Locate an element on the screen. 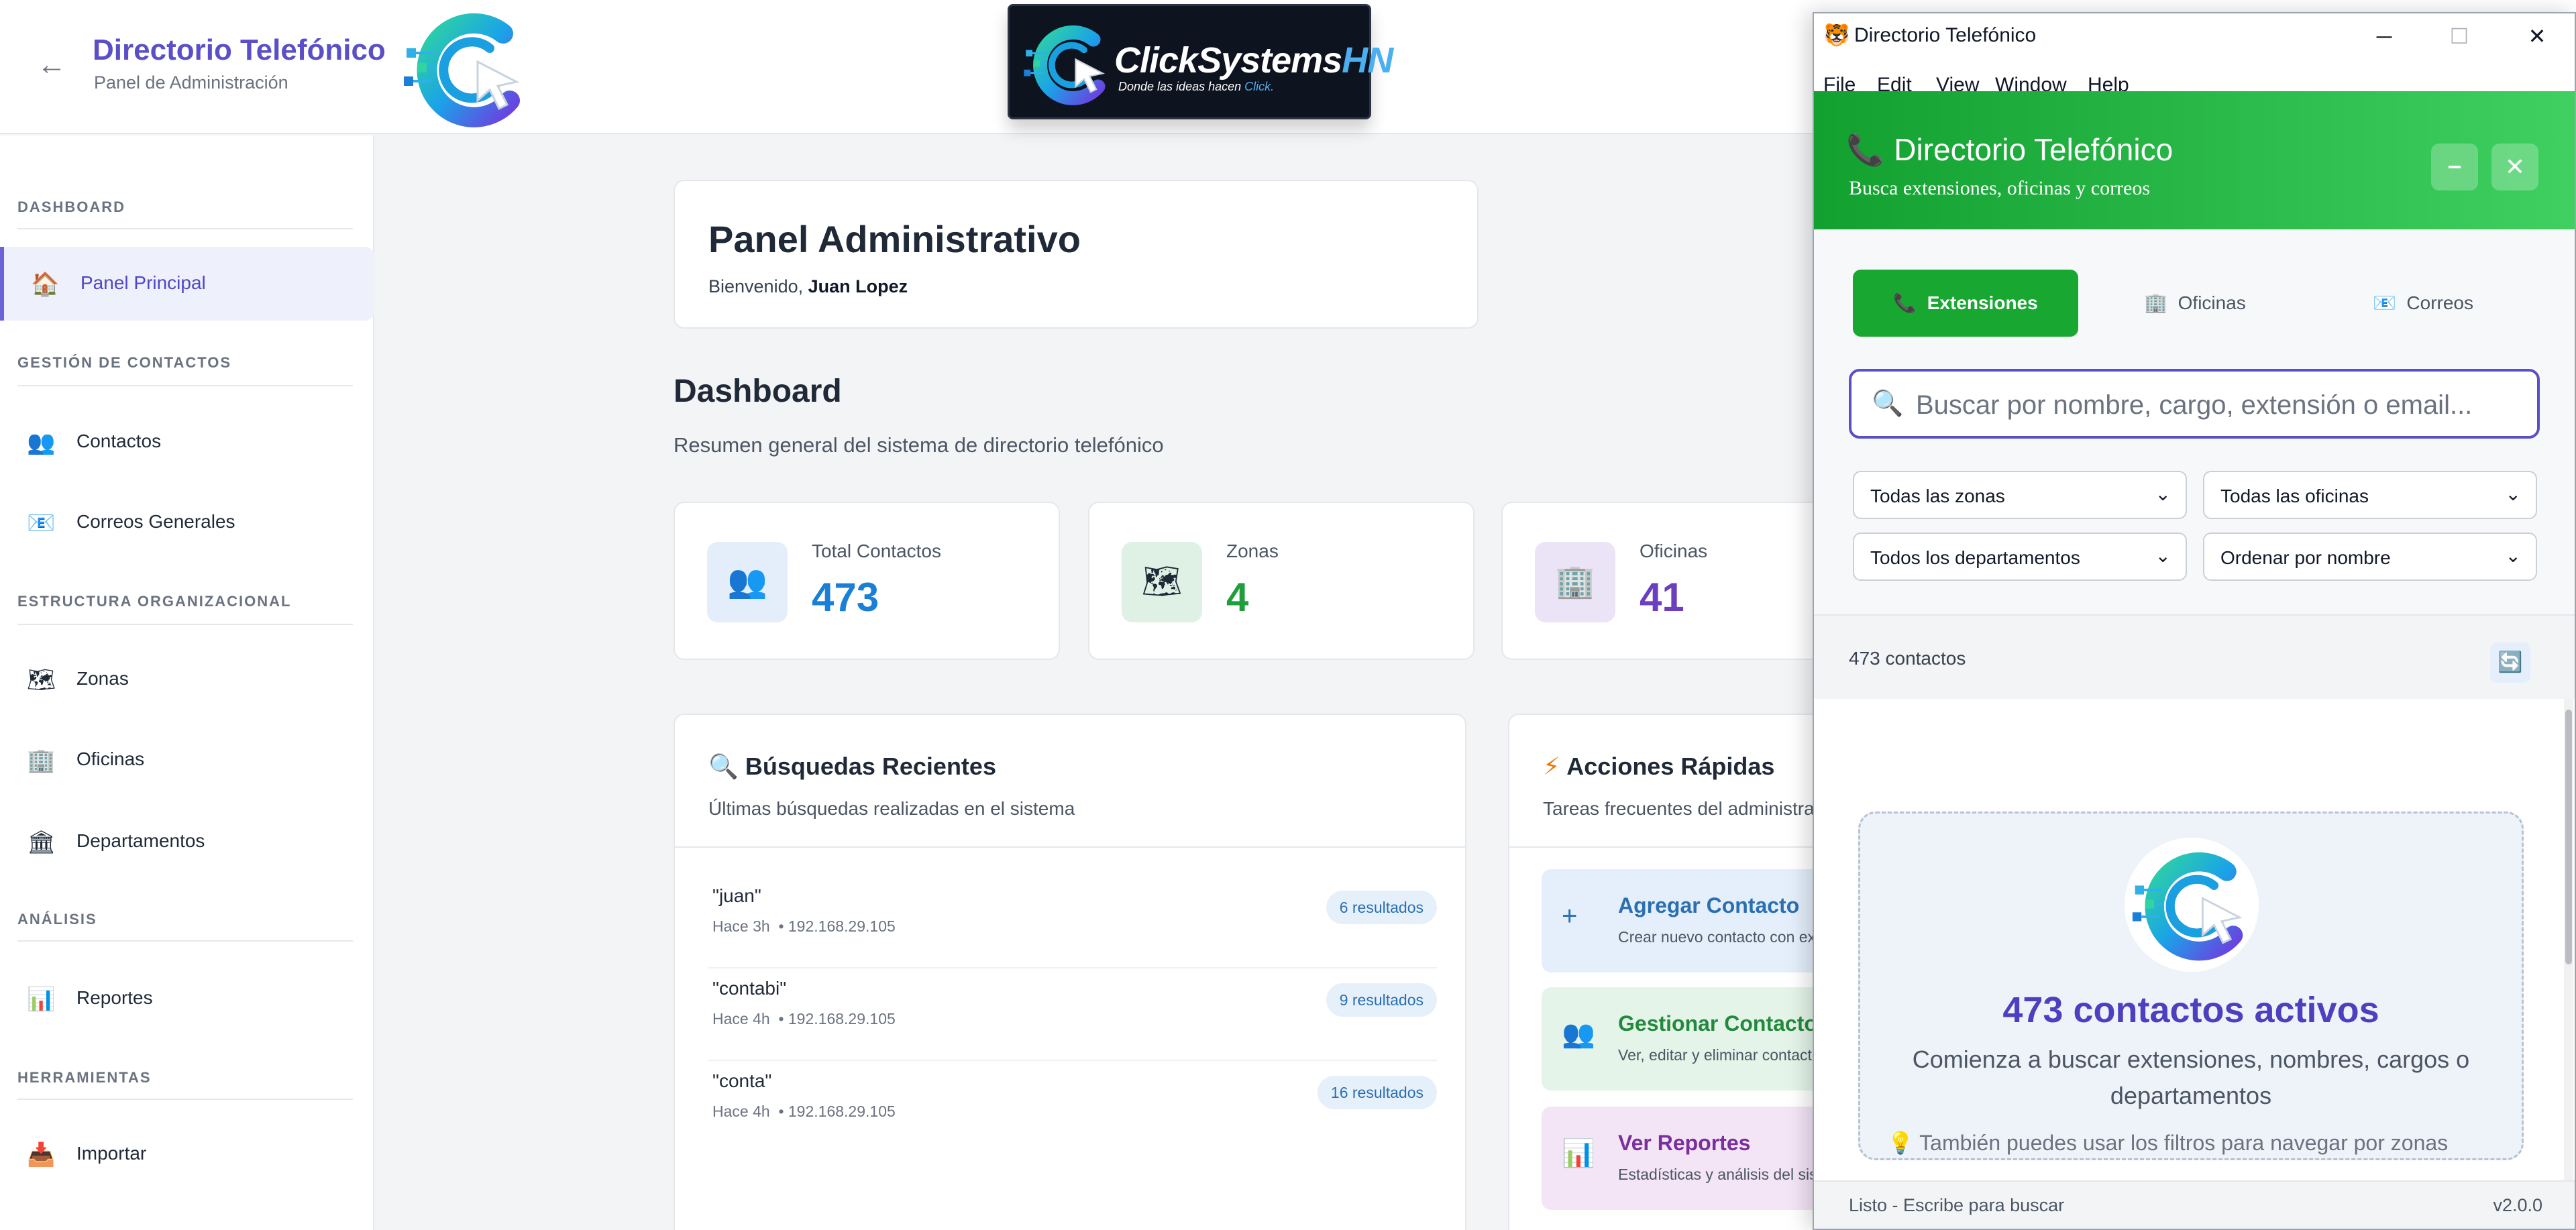 The image size is (2576, 1230). sidebar-item-label: Contactos is located at coordinates (119, 441).